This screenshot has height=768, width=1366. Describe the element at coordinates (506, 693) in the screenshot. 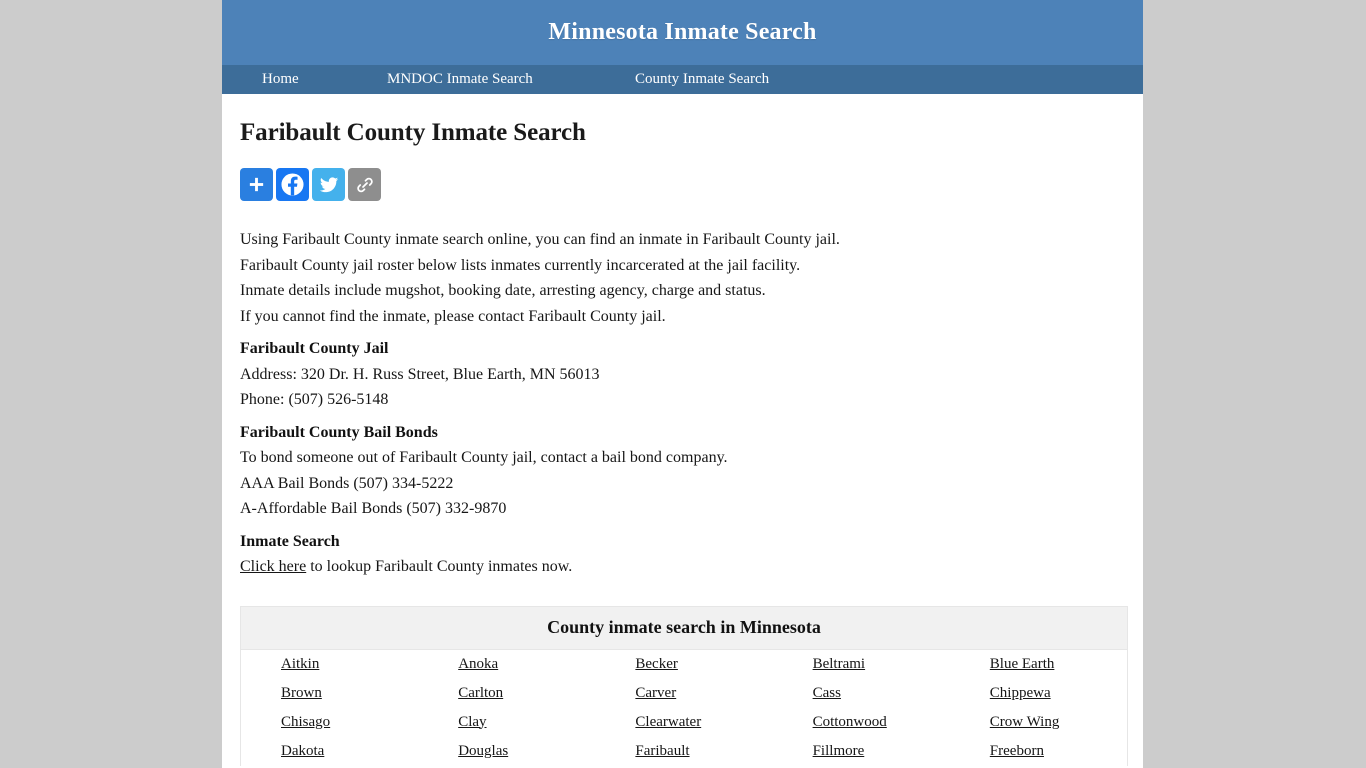

I see `county-cell: Carlton` at that location.